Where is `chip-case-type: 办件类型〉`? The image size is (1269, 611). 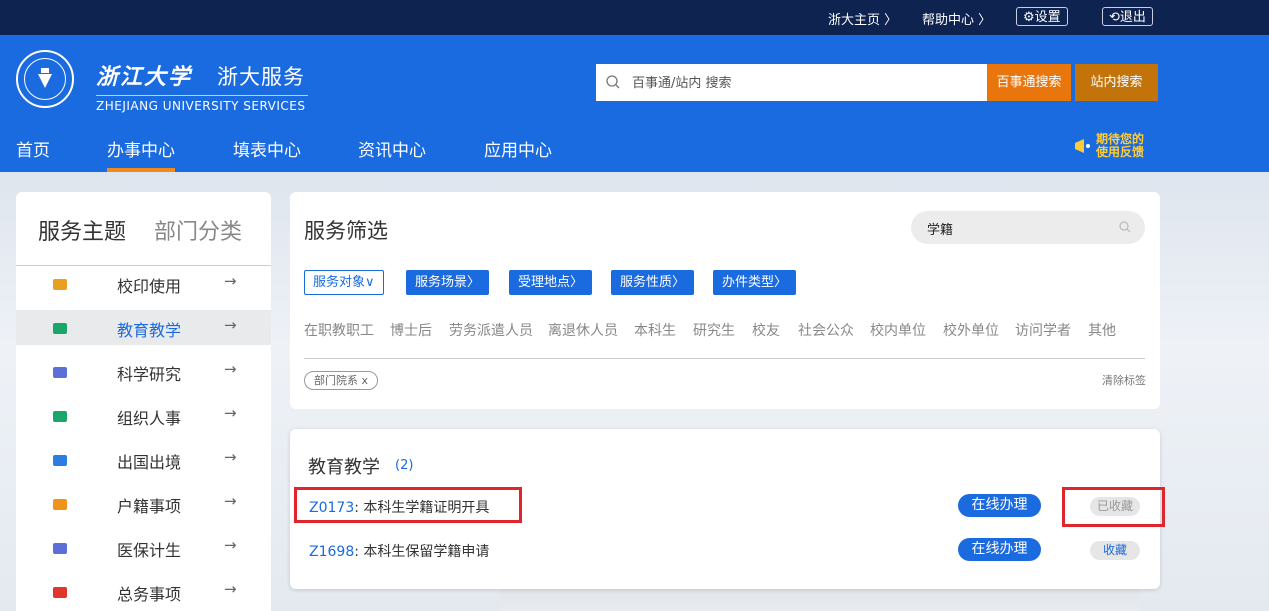 chip-case-type: 办件类型〉 is located at coordinates (755, 282).